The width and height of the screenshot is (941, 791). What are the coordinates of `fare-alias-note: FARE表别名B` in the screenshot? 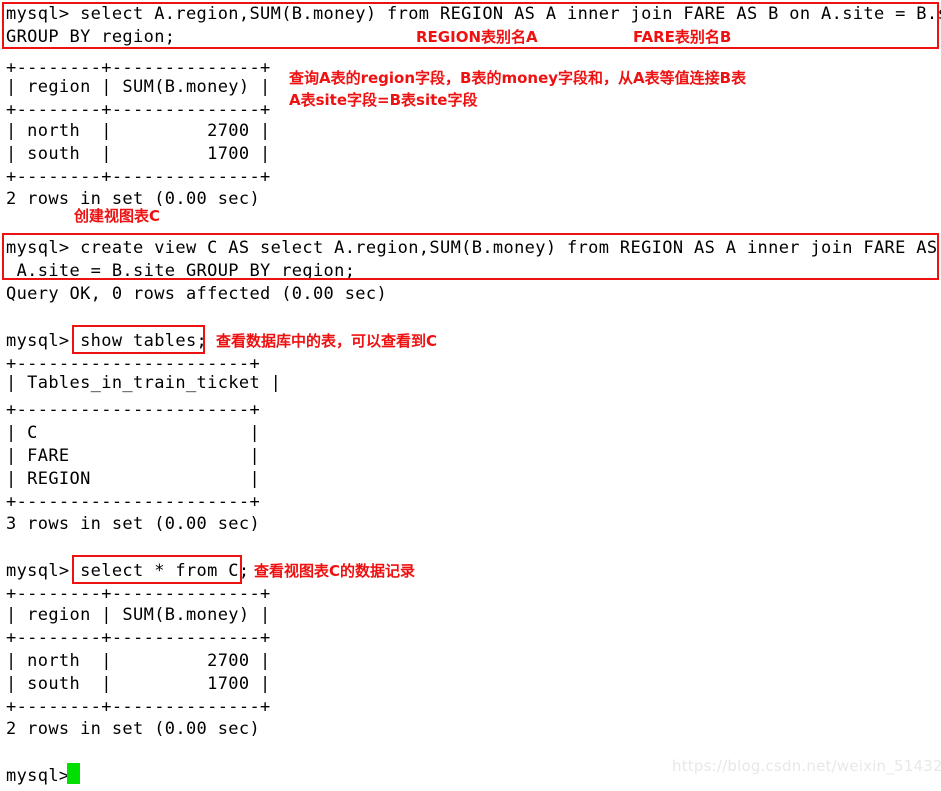 It's located at (682, 37).